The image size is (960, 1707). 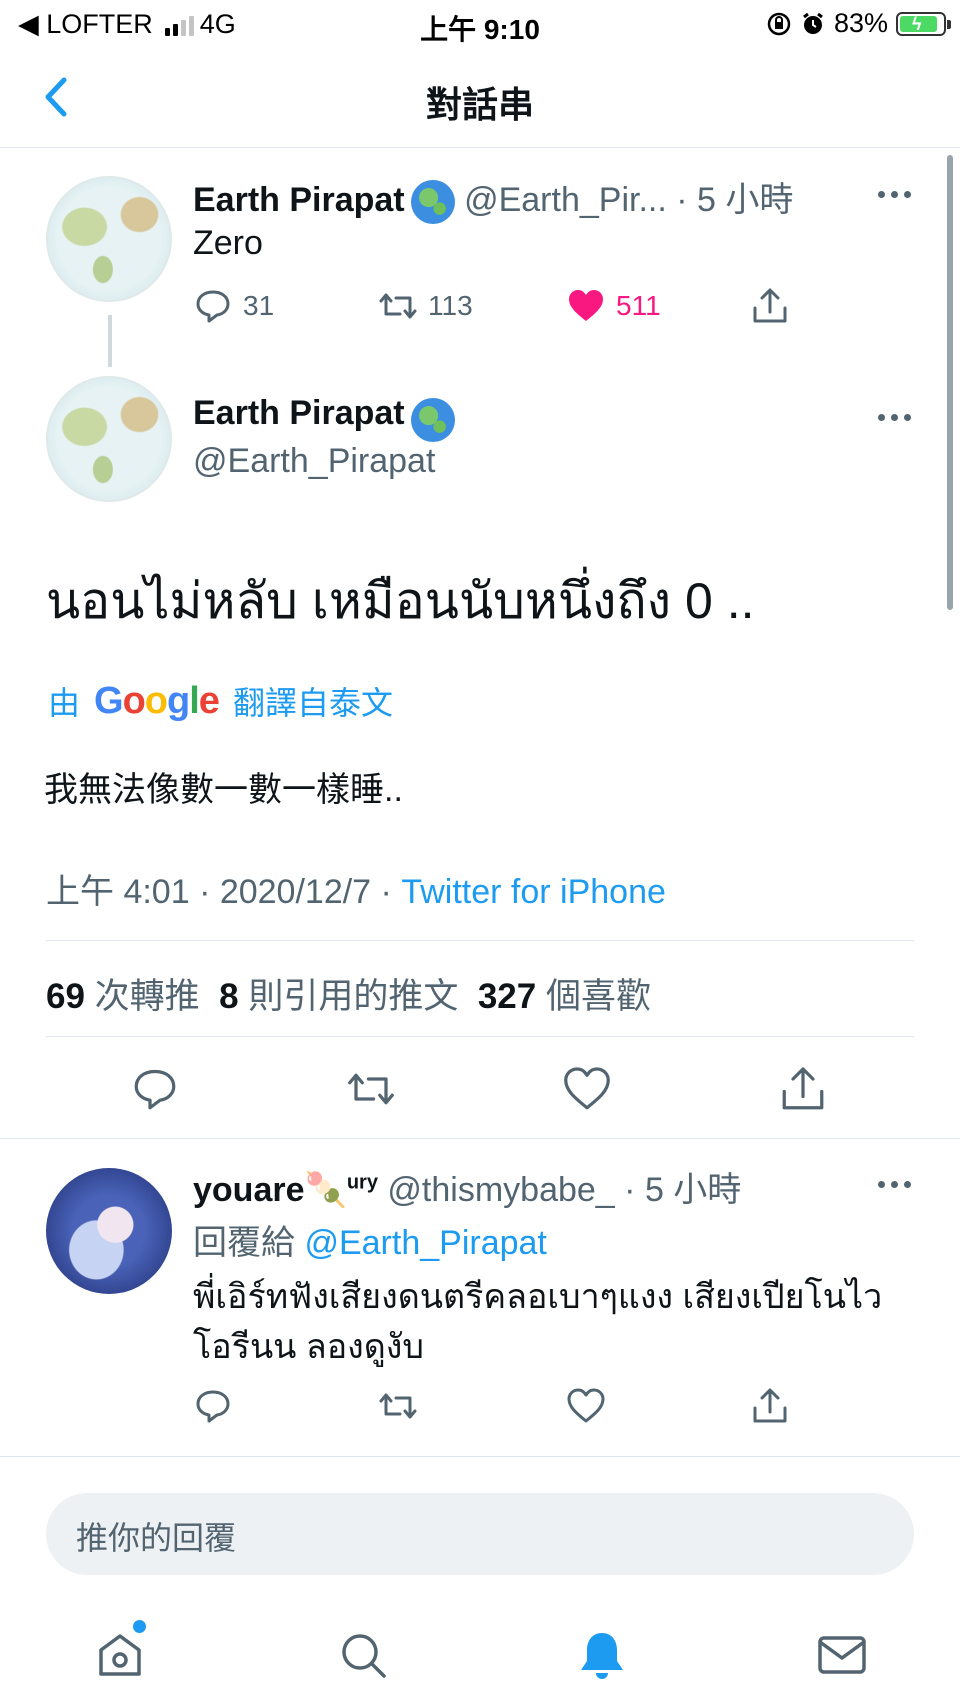 What do you see at coordinates (598, 996) in the screenshot?
I see `likes-label: 個喜歡` at bounding box center [598, 996].